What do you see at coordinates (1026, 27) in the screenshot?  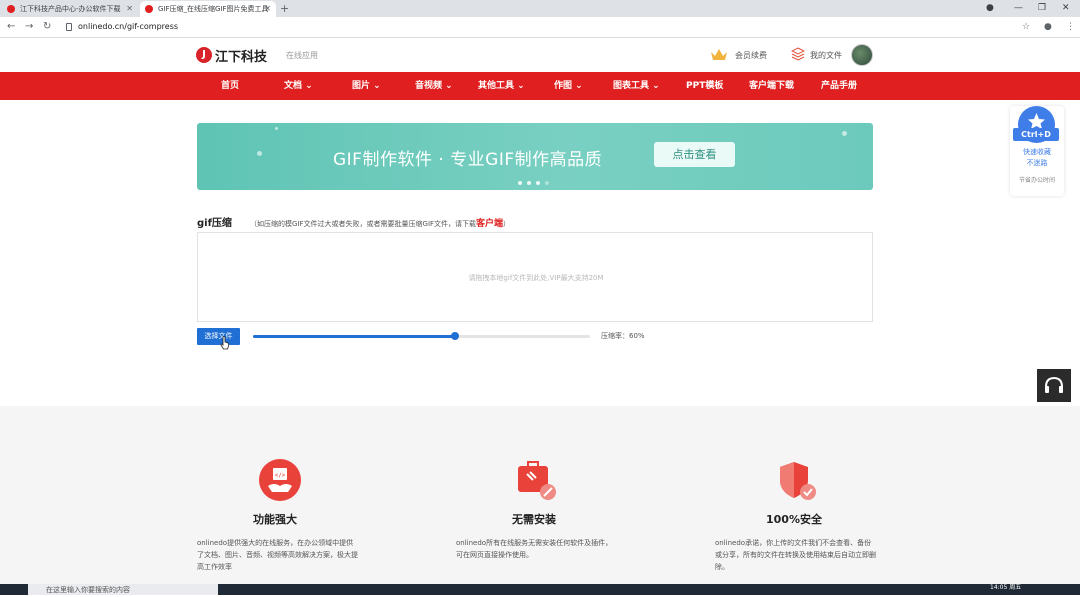 I see `bookmark-star-icon: ☆` at bounding box center [1026, 27].